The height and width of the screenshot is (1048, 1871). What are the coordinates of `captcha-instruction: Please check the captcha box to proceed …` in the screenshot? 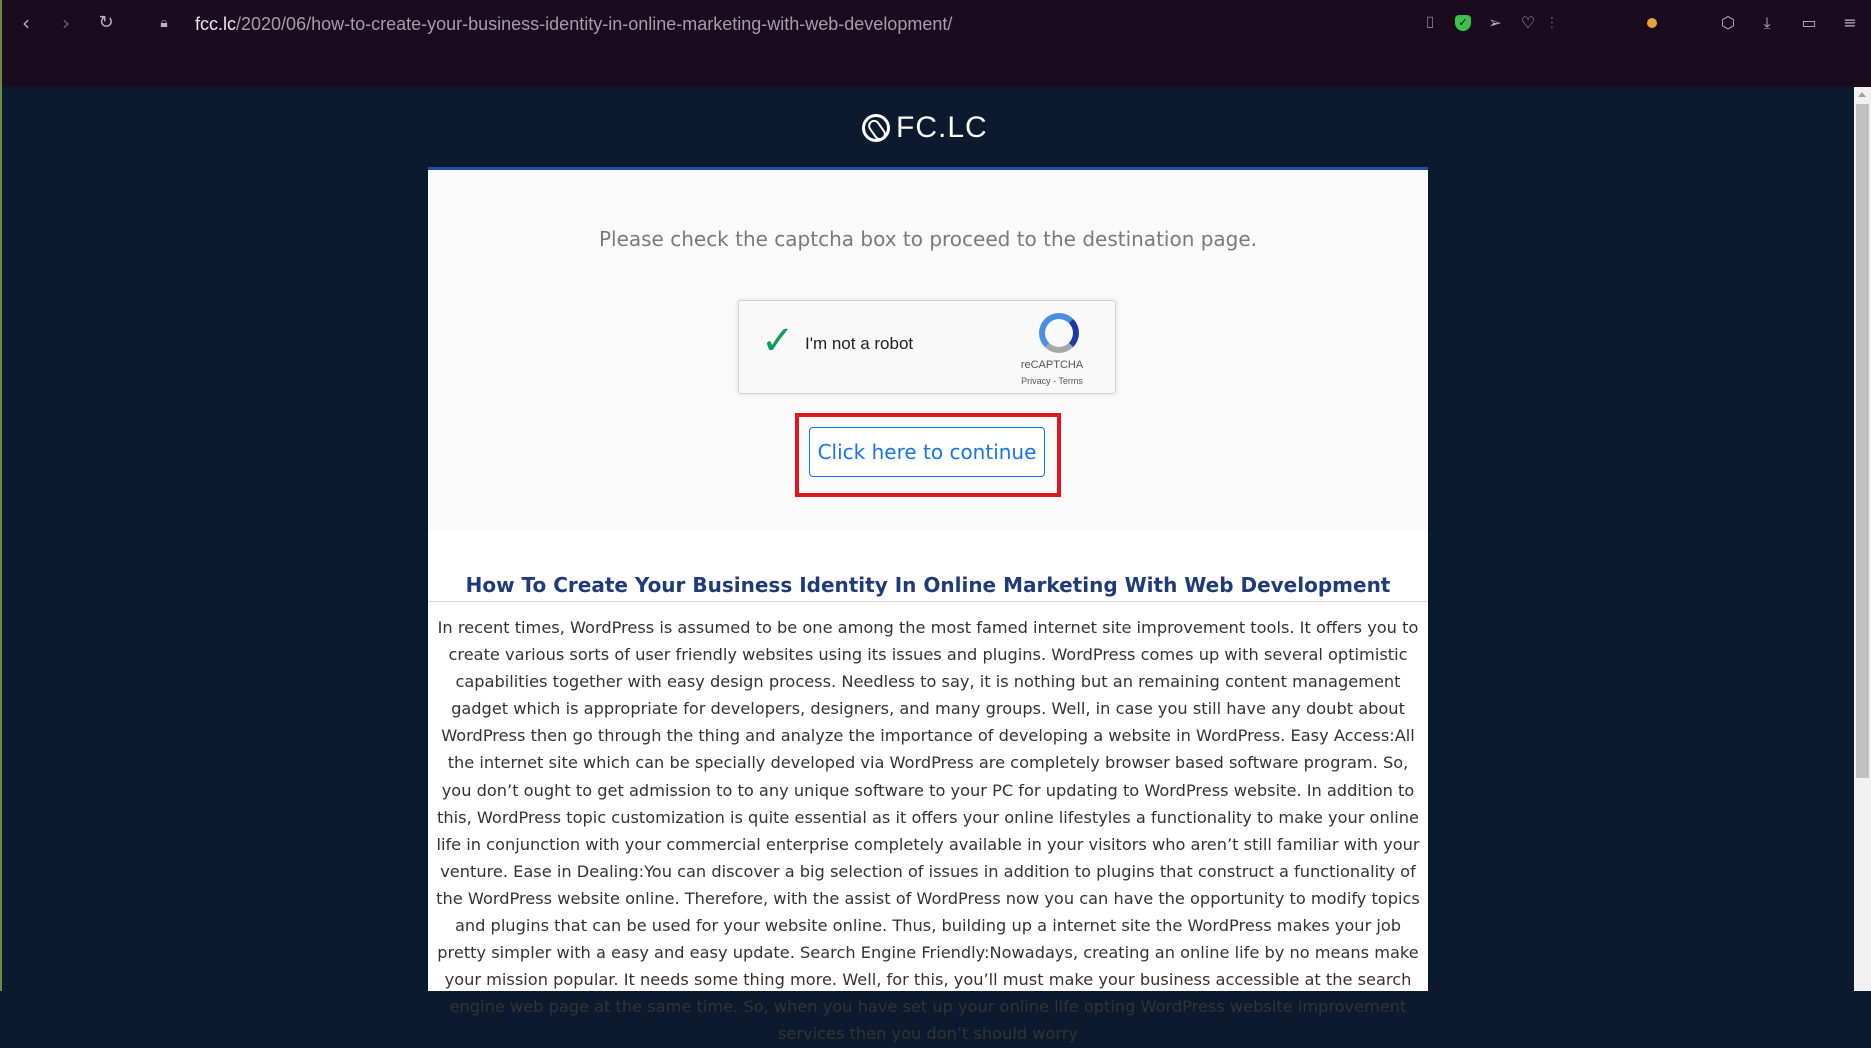 It's located at (928, 239).